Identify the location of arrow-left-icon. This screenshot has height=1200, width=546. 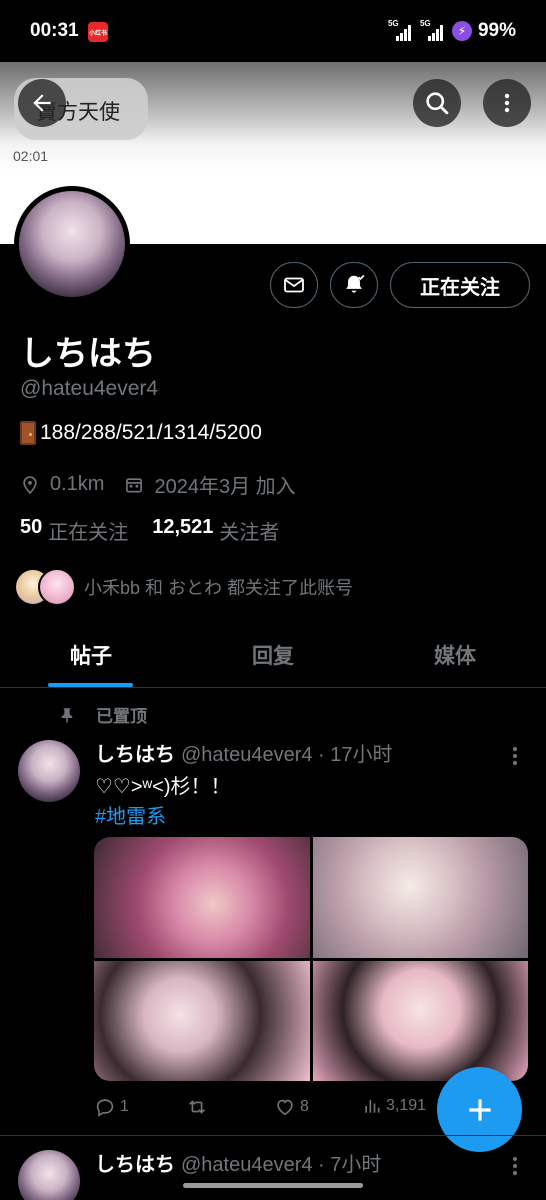
(42, 103).